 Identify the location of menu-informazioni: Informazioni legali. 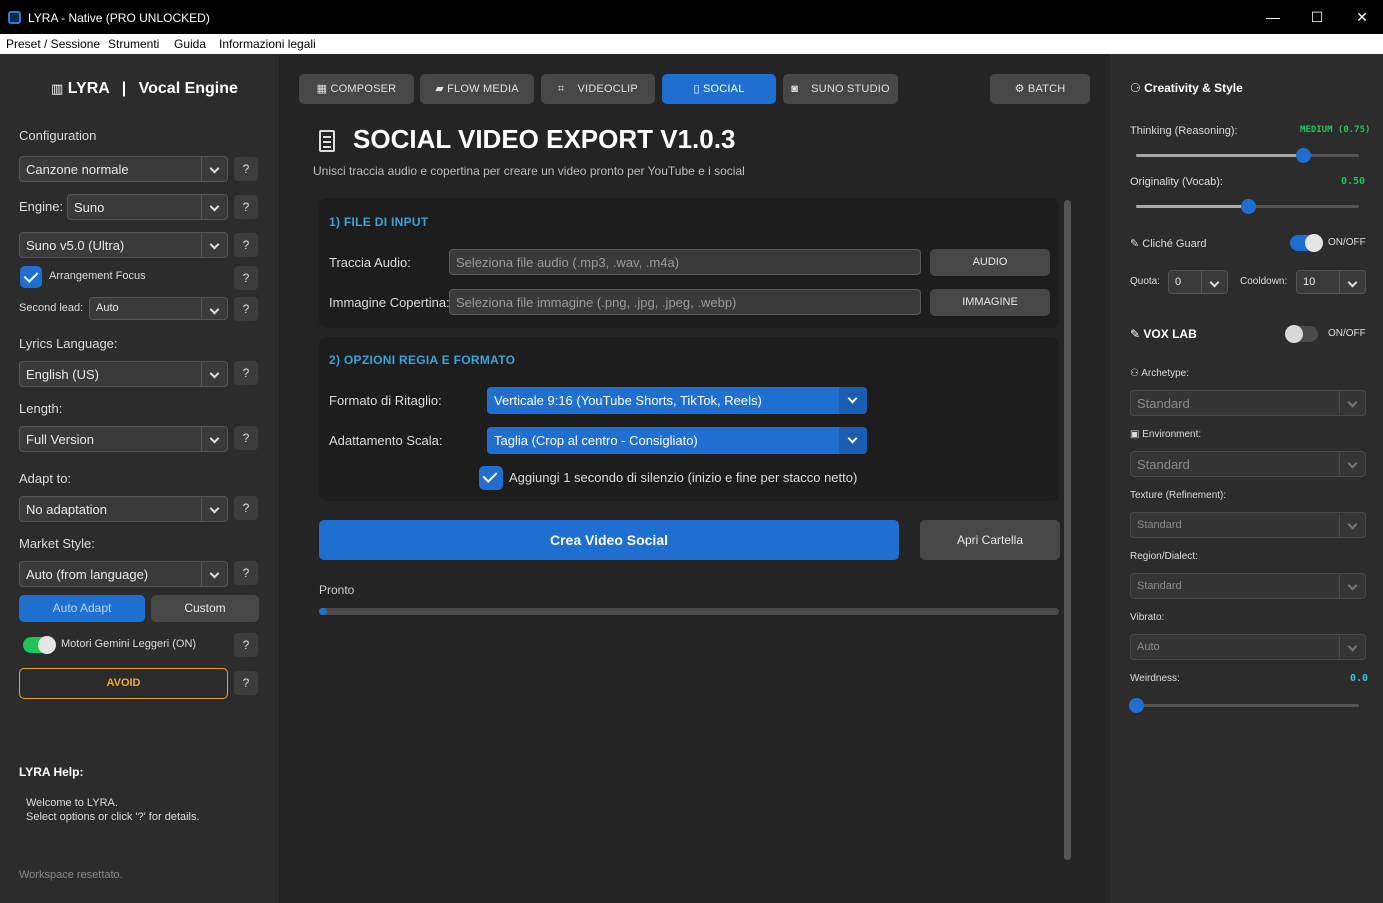
(267, 44).